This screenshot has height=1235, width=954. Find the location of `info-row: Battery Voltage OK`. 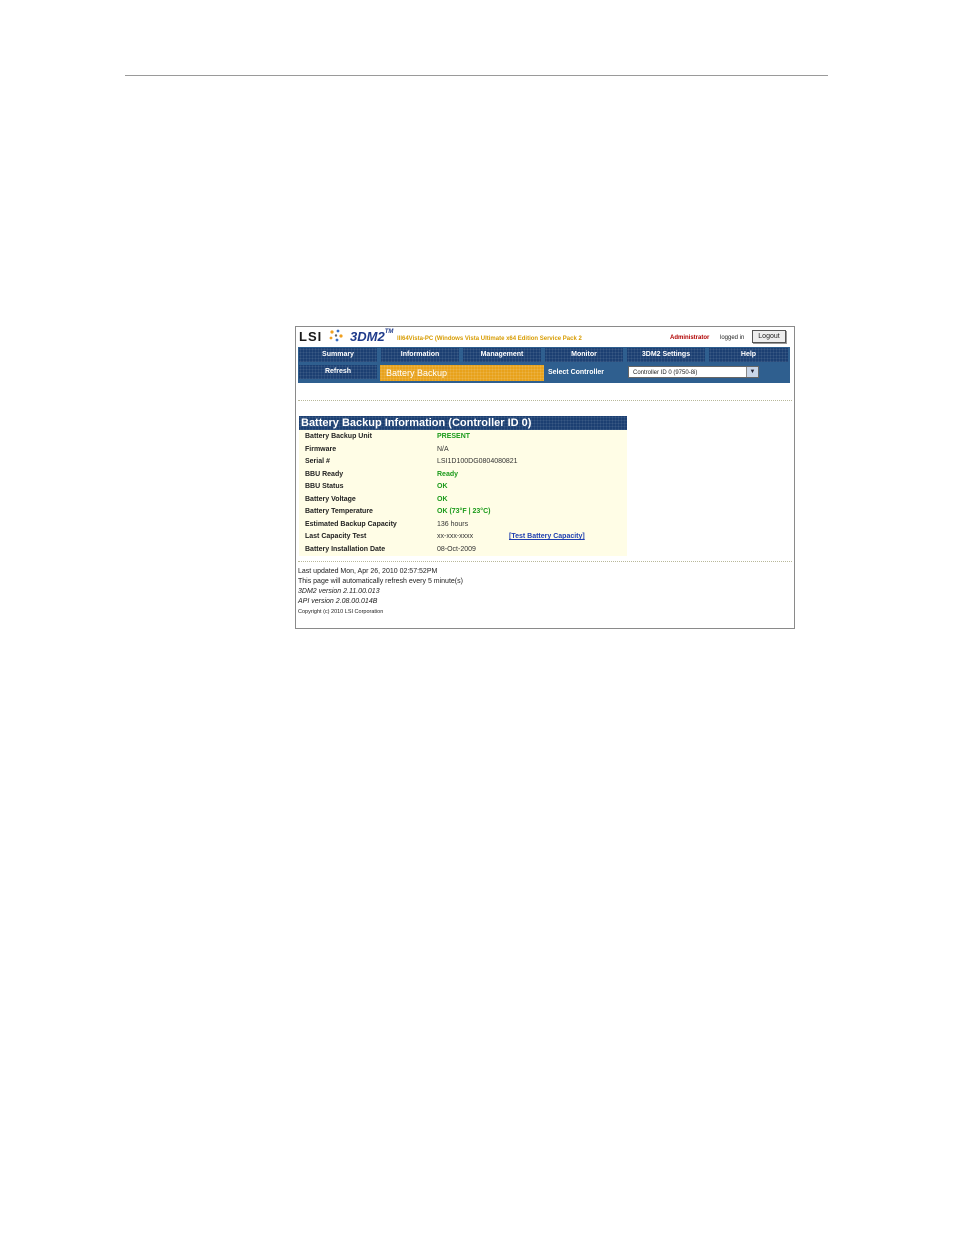

info-row: Battery Voltage OK is located at coordinates (463, 500).